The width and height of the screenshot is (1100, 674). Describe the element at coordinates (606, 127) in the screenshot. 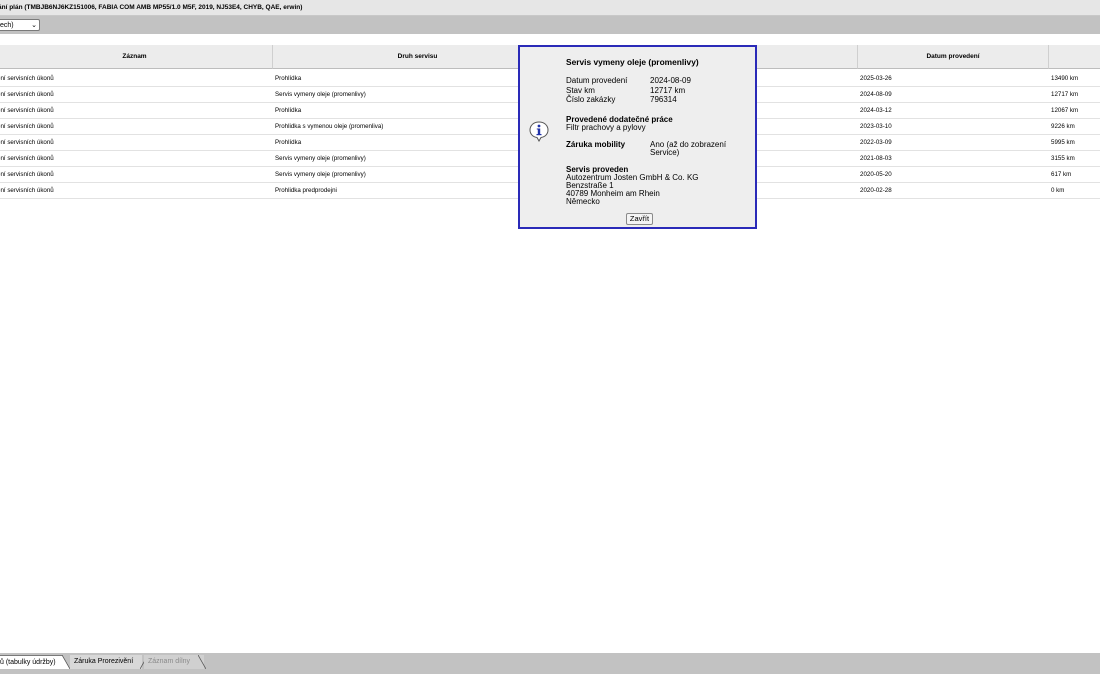

I see `popup-extra-work-text: Filtr prachovy a pylovy` at that location.